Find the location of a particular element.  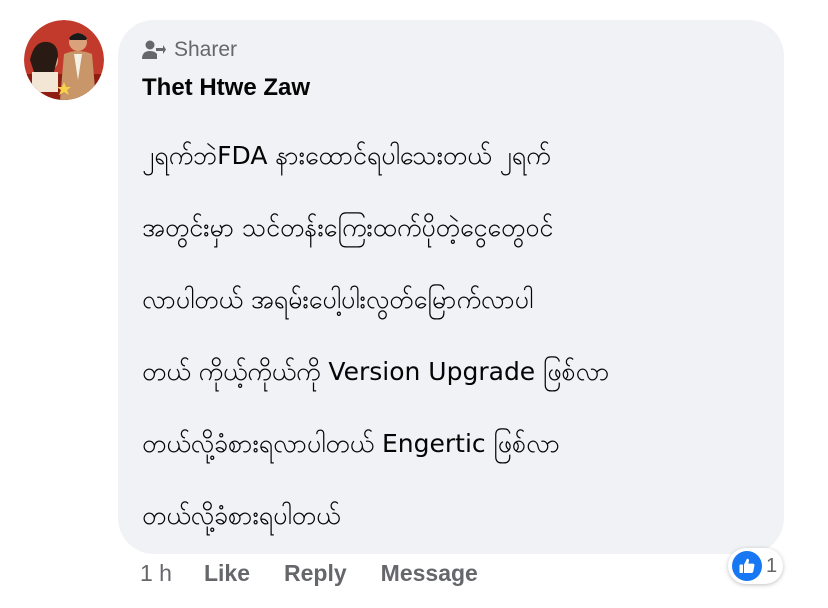

comment-timestamp: 1 h is located at coordinates (156, 573).